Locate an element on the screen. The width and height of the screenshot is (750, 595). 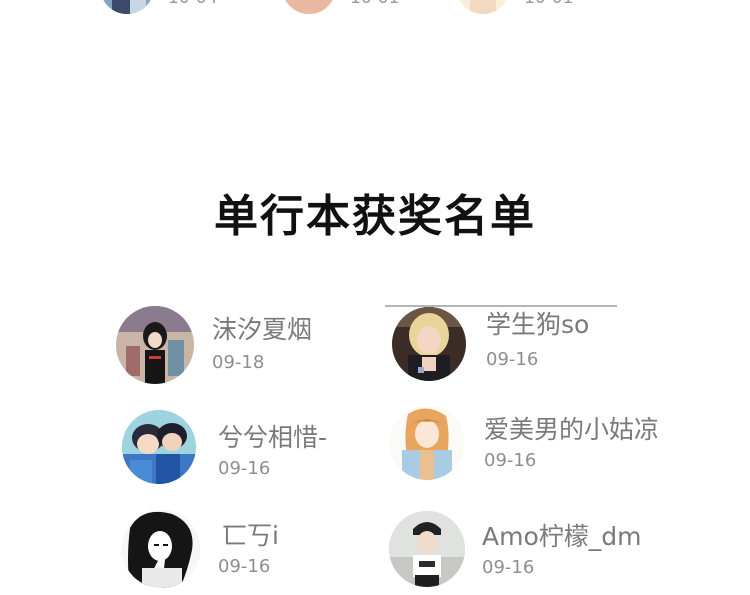
winner-date: 09-18 is located at coordinates (238, 362).